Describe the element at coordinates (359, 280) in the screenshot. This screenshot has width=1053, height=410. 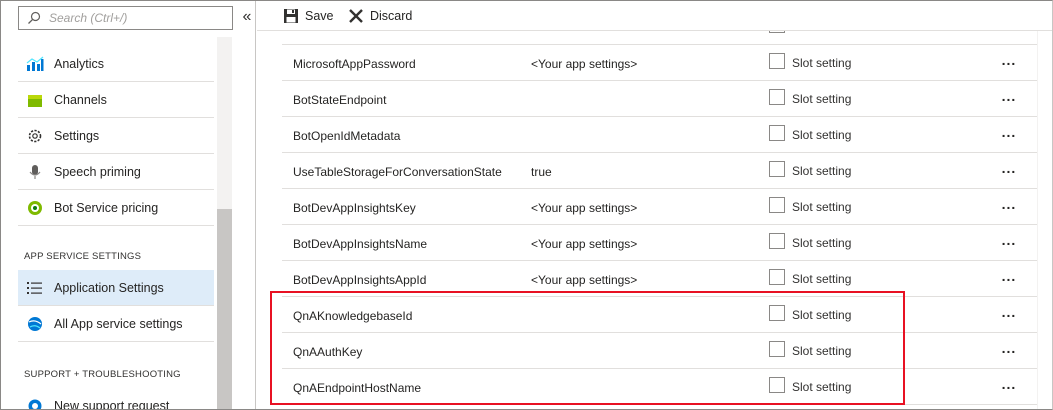
I see `setting-name: BotDevAppInsightsAppId` at that location.